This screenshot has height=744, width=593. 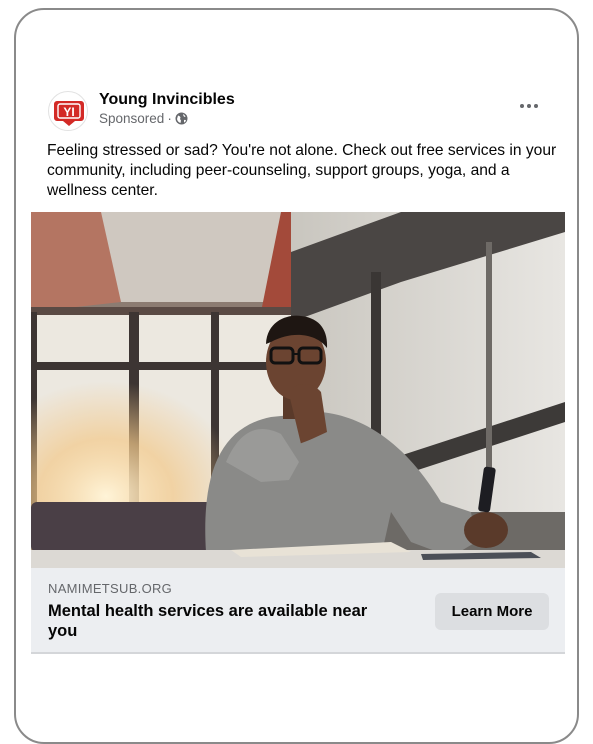 I want to click on young-invincibles-logo: YI, so click(x=69, y=113).